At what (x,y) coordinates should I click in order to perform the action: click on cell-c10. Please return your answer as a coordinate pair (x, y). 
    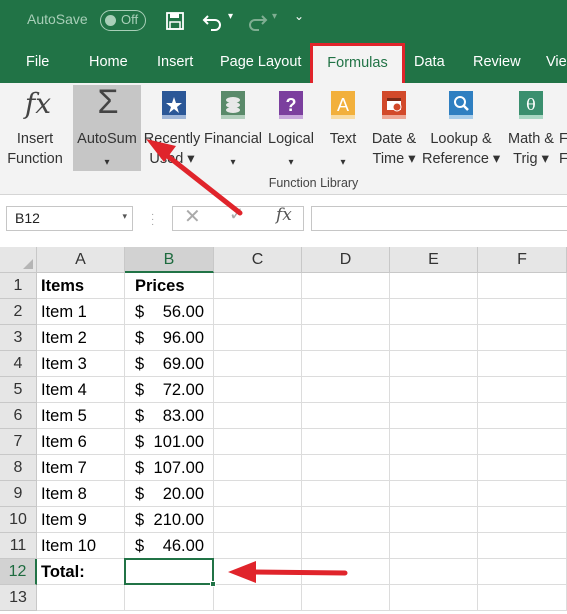
    Looking at the image, I should click on (258, 520).